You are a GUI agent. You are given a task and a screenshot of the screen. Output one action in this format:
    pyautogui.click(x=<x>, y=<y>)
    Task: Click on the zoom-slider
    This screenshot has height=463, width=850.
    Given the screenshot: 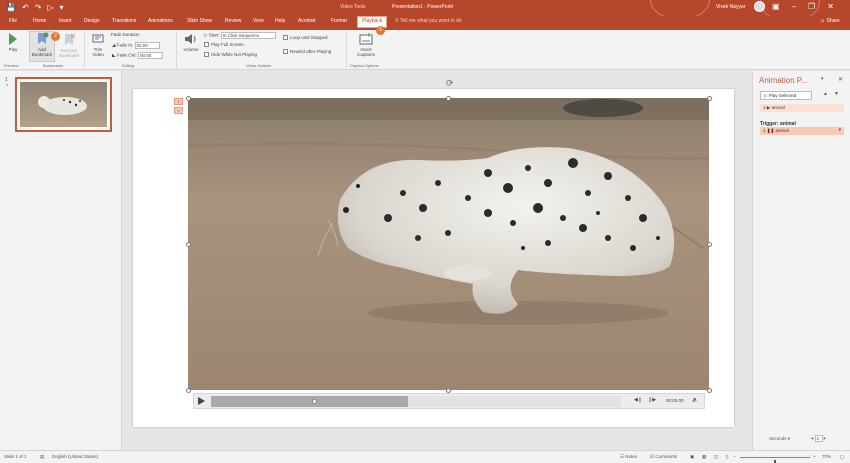 What is the action you would take?
    pyautogui.click(x=775, y=460)
    